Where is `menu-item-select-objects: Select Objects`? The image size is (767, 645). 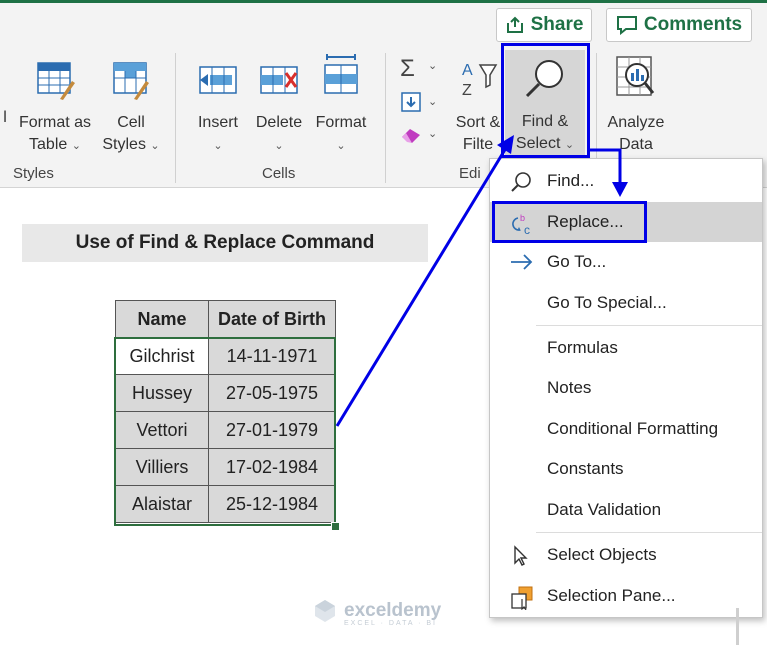 menu-item-select-objects: Select Objects is located at coordinates (626, 555).